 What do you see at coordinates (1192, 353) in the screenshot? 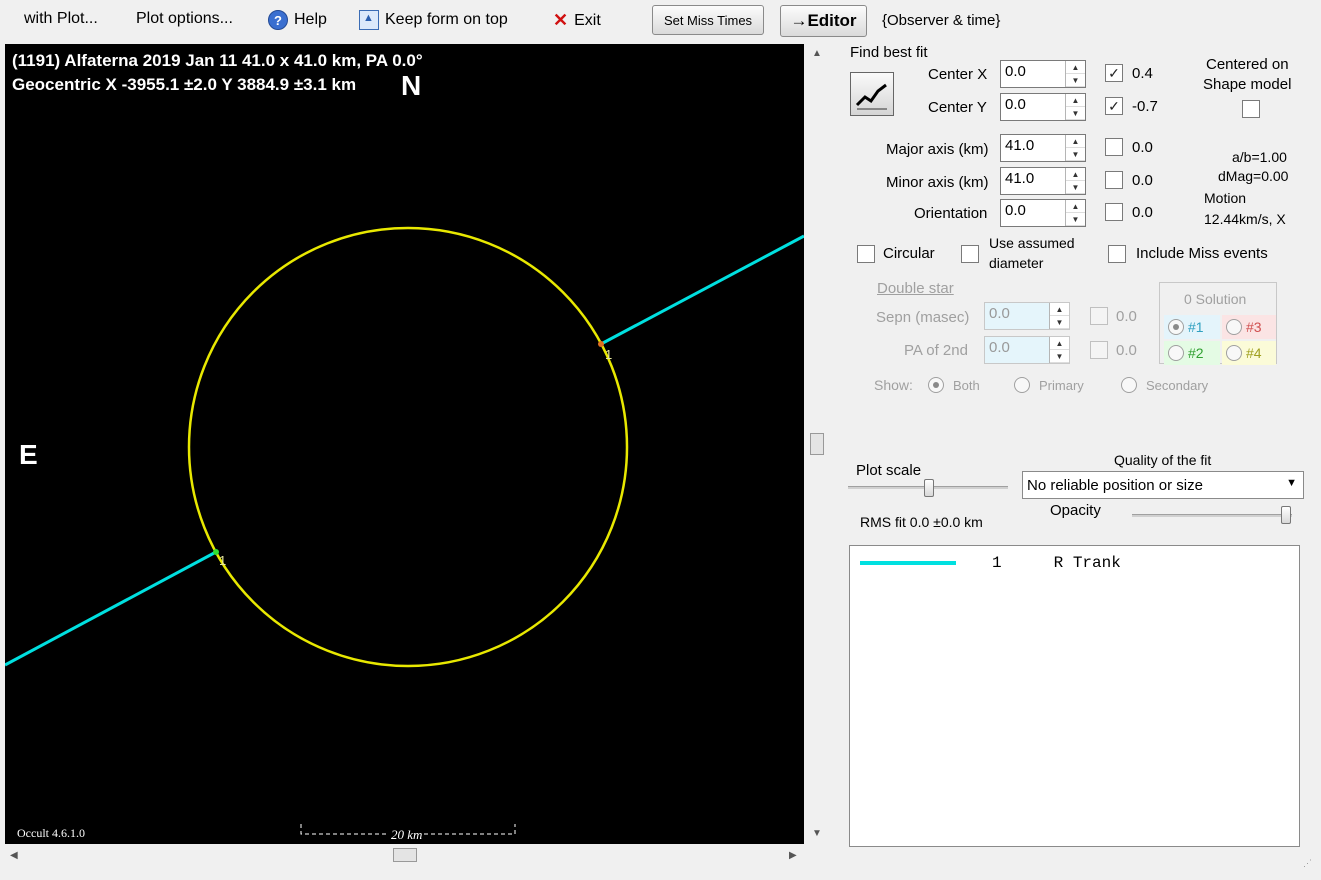
I see `solution-2: #2` at bounding box center [1192, 353].